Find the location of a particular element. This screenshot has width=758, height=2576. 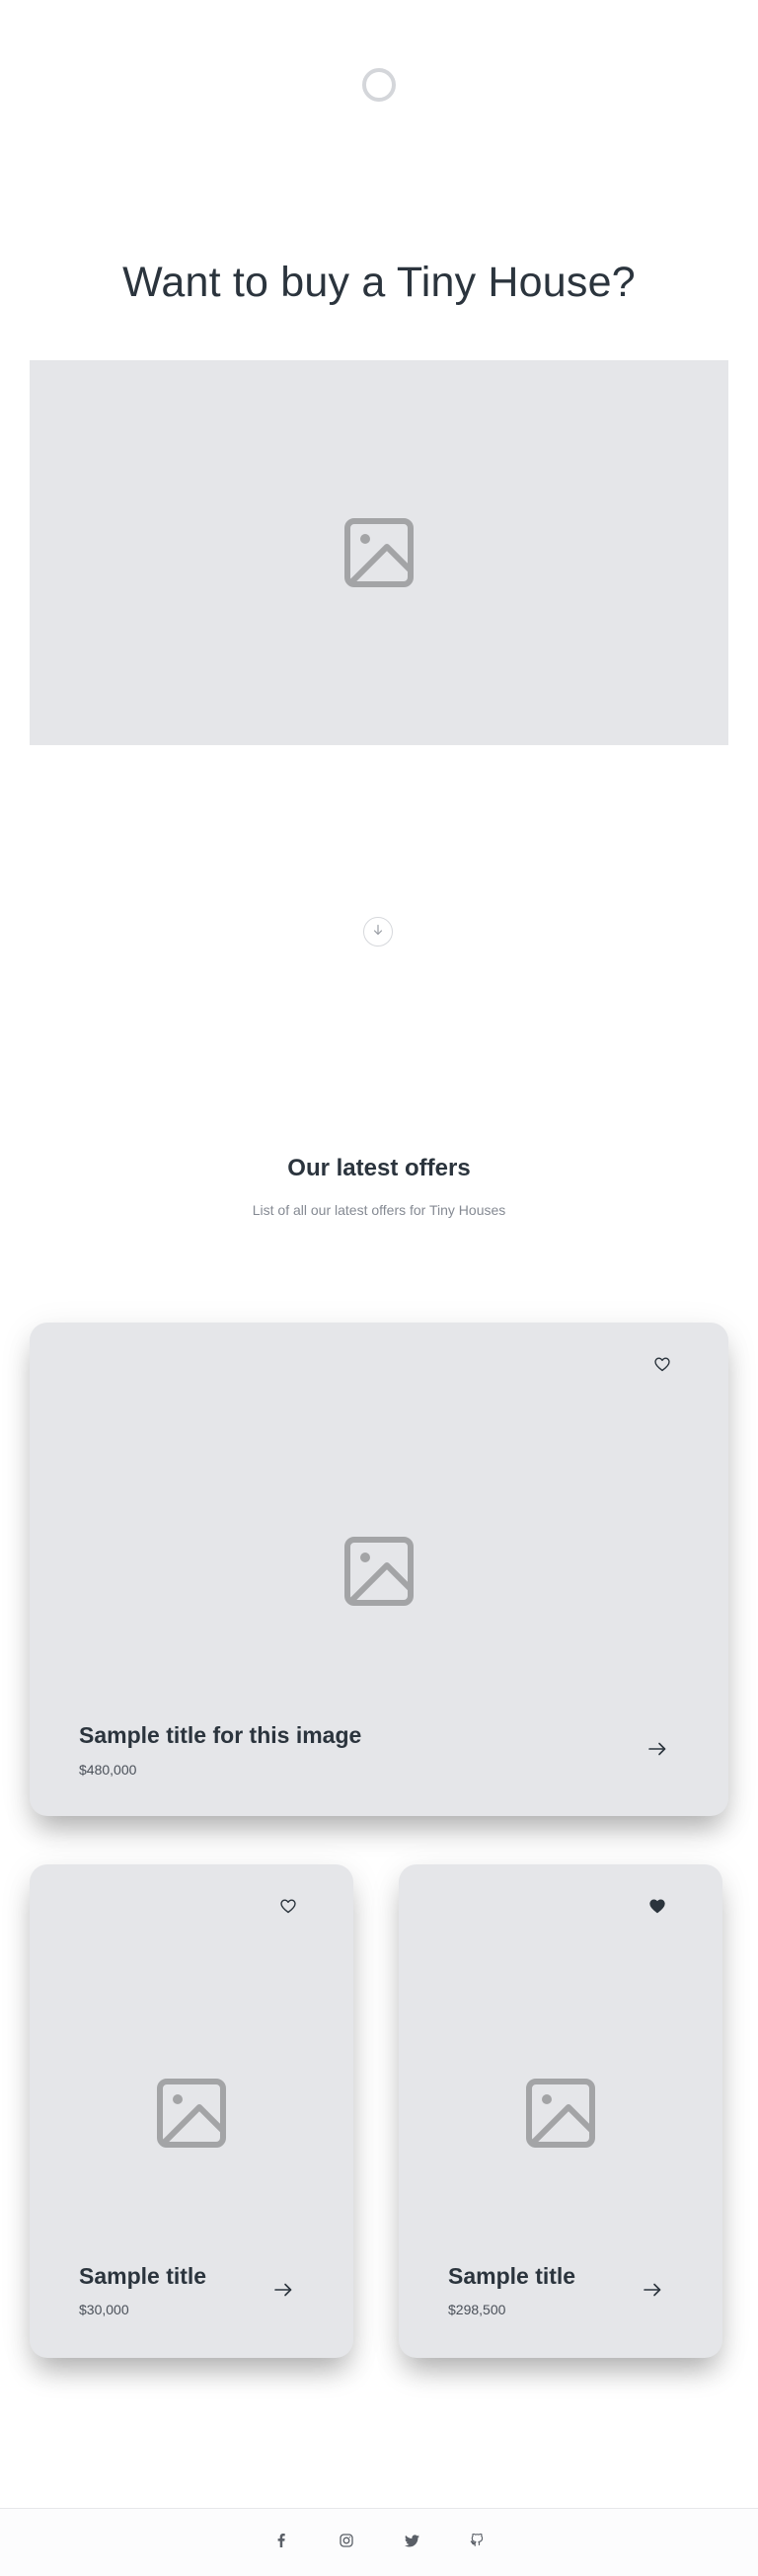

github-icon is located at coordinates (477, 2542).